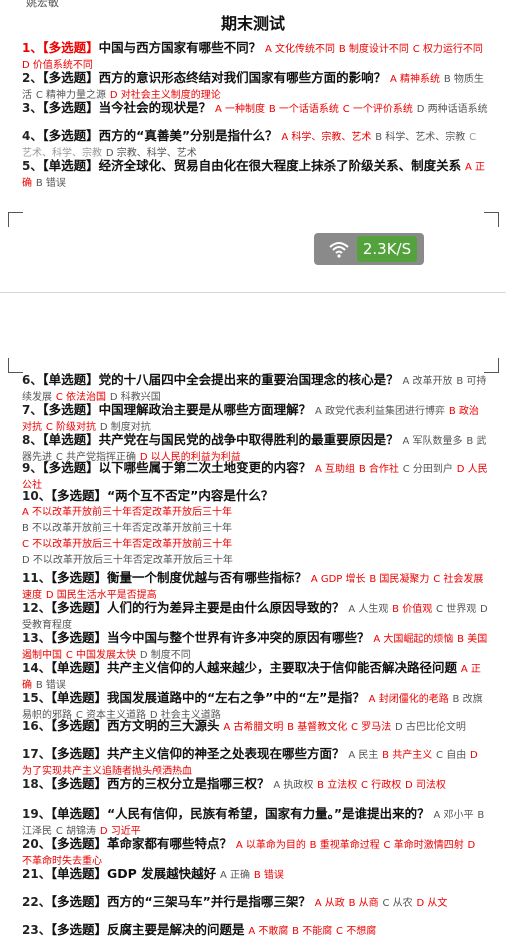 The height and width of the screenshot is (939, 506). What do you see at coordinates (317, 727) in the screenshot?
I see `answer-option: B 基督教文化` at bounding box center [317, 727].